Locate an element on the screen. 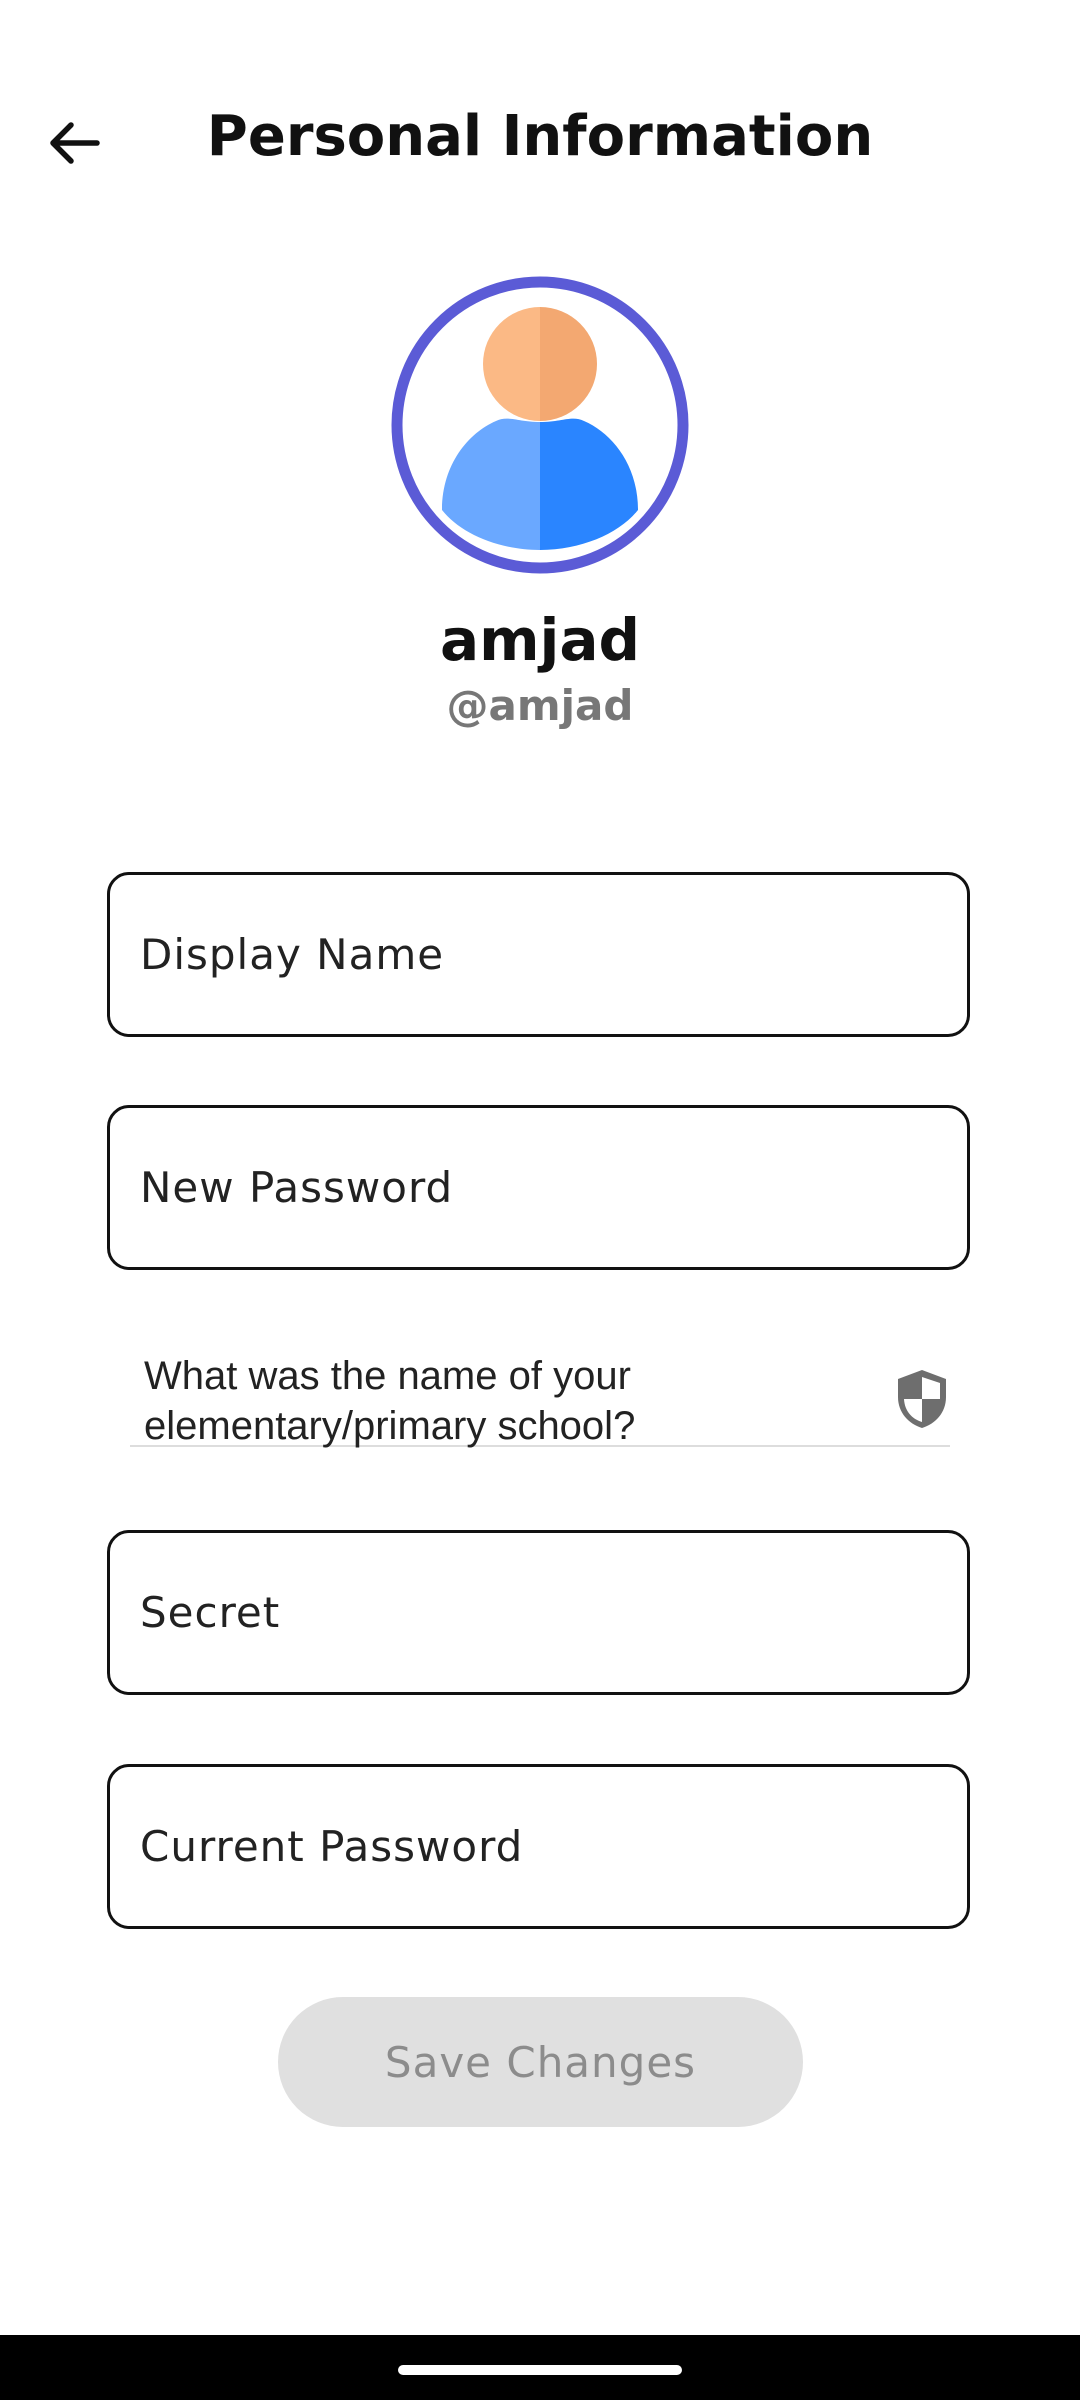 Image resolution: width=1080 pixels, height=2400 pixels. current-password-field is located at coordinates (538, 1846).